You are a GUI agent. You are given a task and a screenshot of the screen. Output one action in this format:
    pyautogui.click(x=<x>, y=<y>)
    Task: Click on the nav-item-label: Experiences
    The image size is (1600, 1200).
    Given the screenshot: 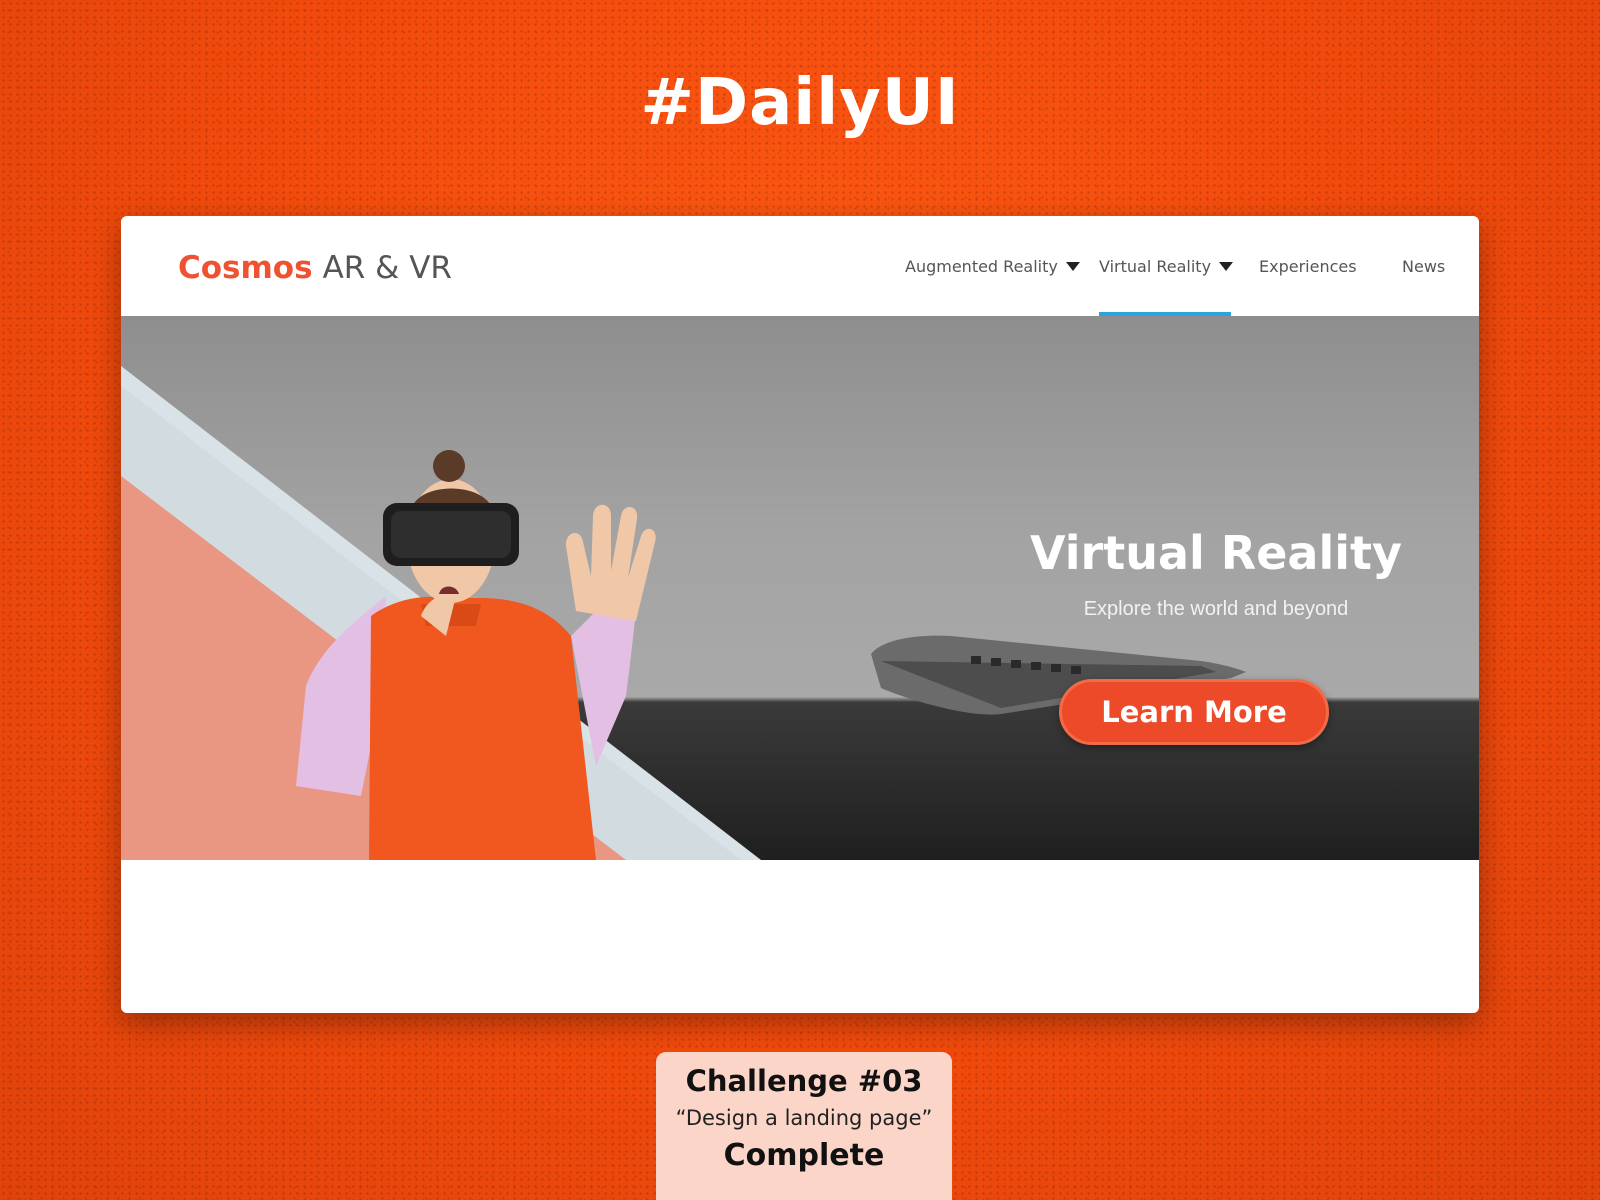 What is the action you would take?
    pyautogui.click(x=1308, y=266)
    